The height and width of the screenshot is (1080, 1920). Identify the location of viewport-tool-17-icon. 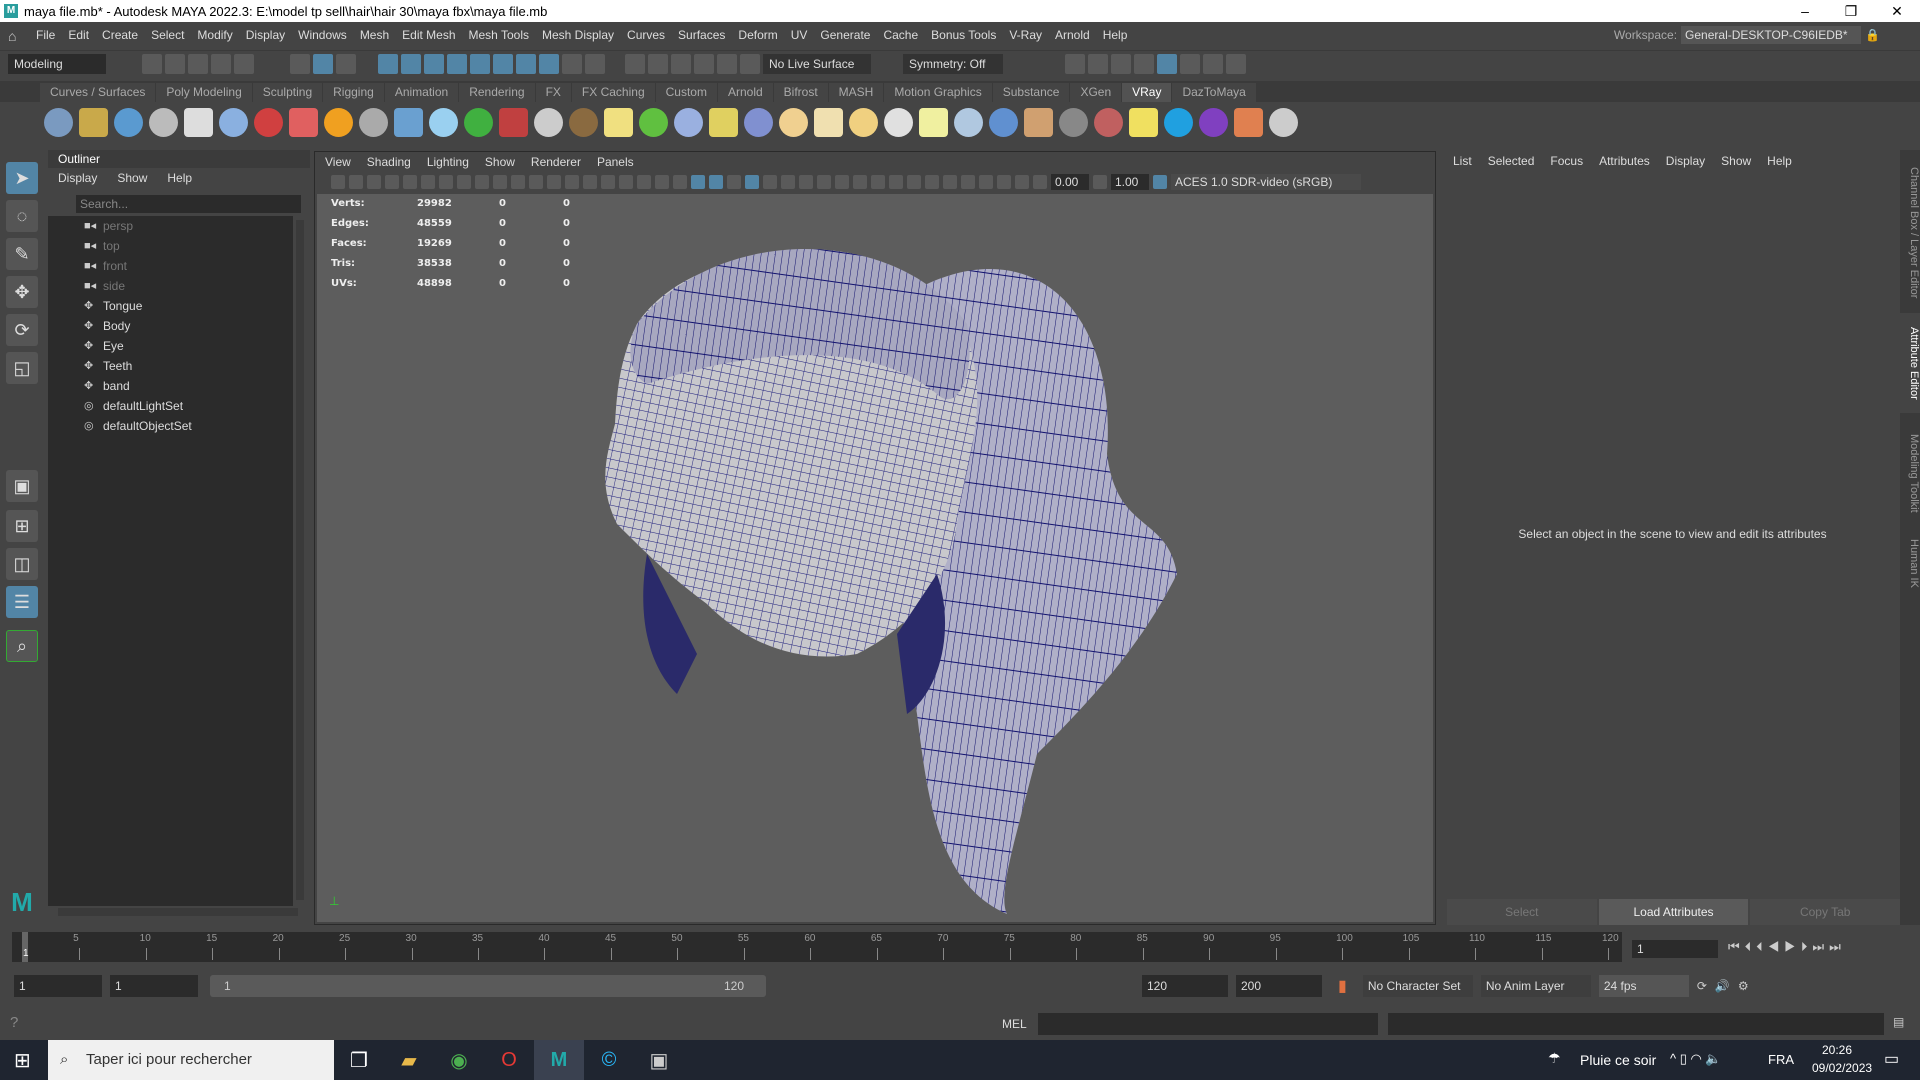
(626, 182).